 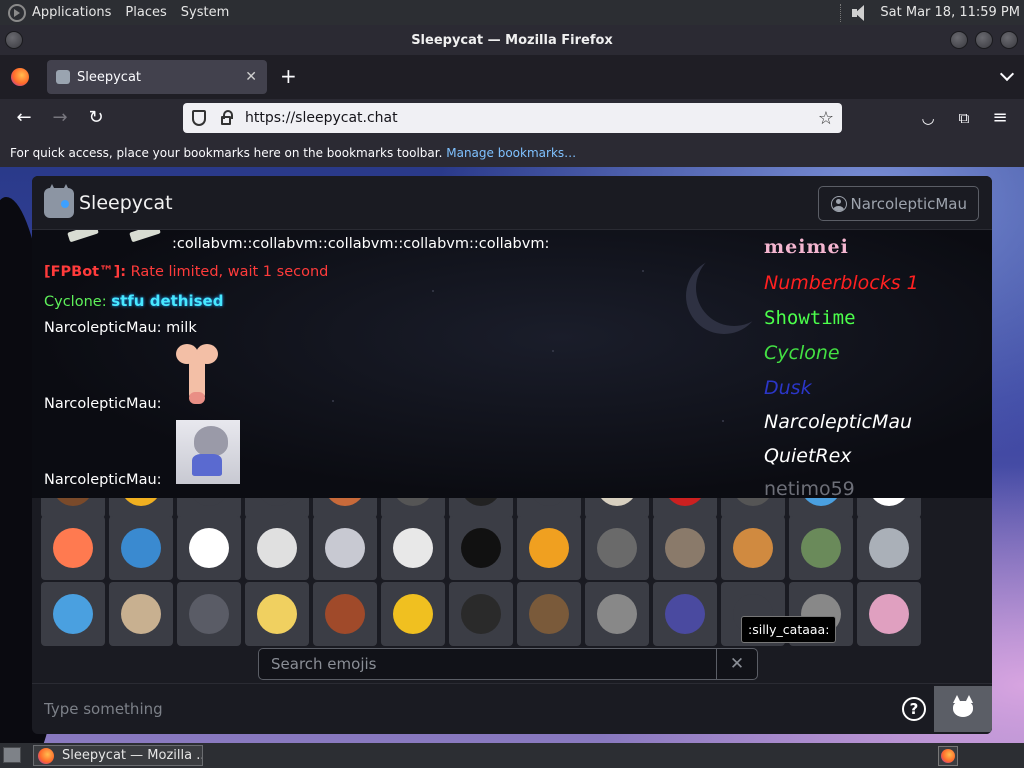 What do you see at coordinates (288, 76) in the screenshot?
I see `new-tab-button: +` at bounding box center [288, 76].